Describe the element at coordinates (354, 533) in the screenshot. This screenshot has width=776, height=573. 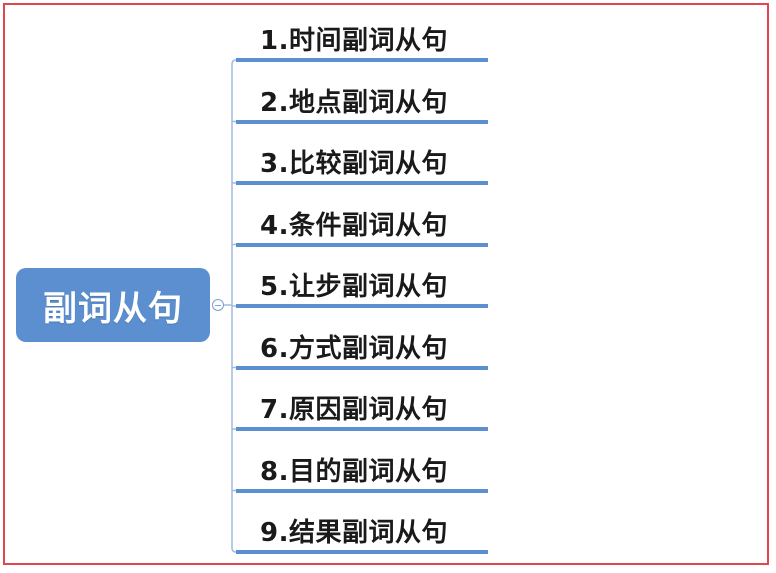
I see `branch-label: 9.结果副词从句` at that location.